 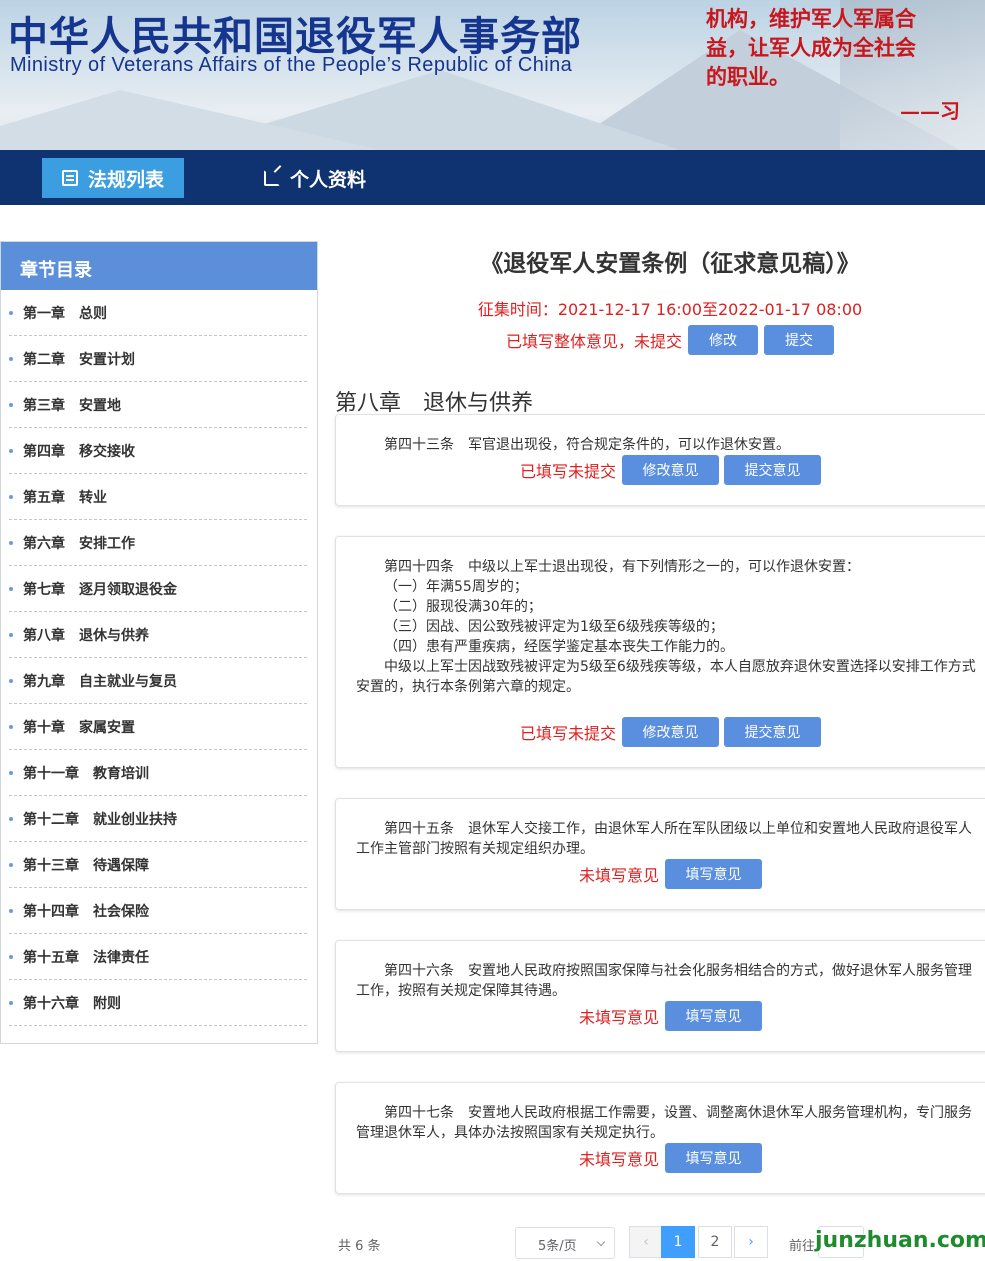 What do you see at coordinates (158, 957) in the screenshot?
I see `sidebar-chapter-item: 第十五章 法律责任` at bounding box center [158, 957].